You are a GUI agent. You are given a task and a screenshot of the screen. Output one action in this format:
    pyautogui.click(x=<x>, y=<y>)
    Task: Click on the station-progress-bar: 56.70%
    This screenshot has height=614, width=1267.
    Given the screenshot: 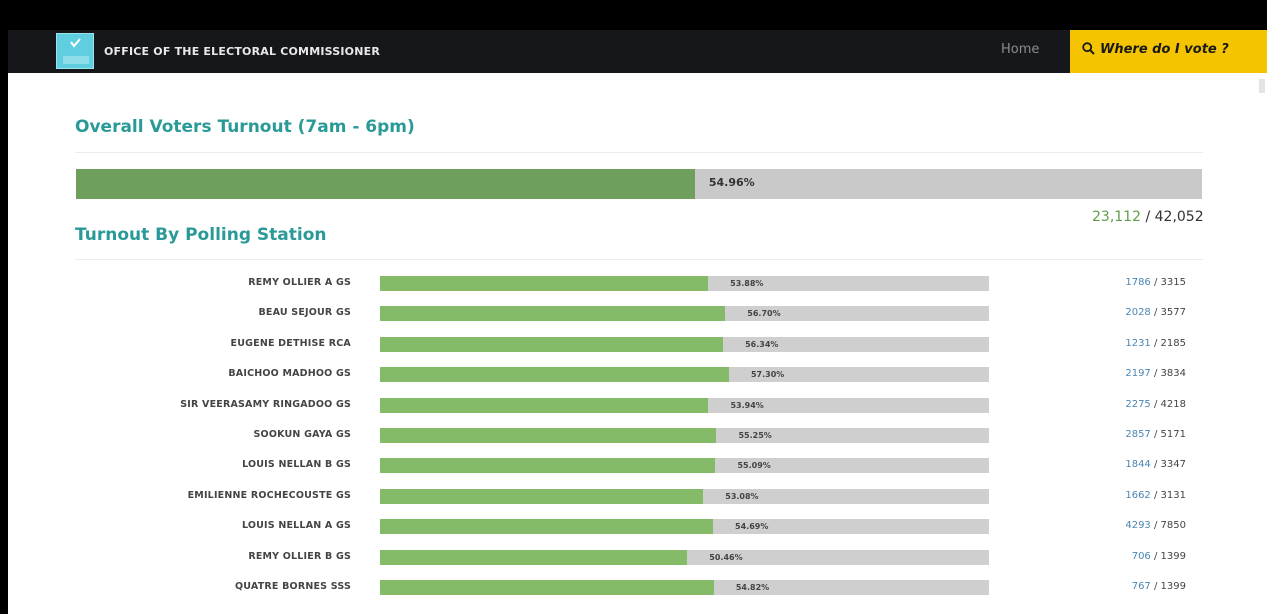 What is the action you would take?
    pyautogui.click(x=684, y=314)
    